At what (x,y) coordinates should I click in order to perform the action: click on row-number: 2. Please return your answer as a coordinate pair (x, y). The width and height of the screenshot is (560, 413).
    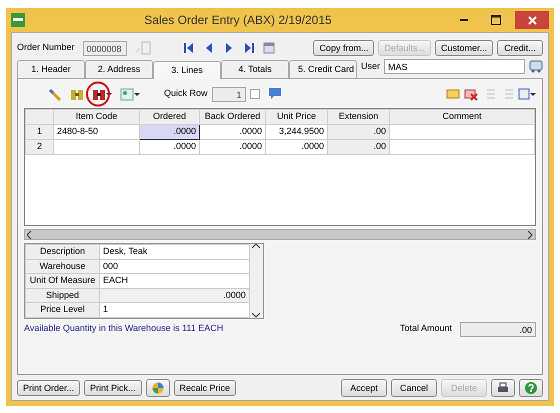
    Looking at the image, I should click on (40, 147).